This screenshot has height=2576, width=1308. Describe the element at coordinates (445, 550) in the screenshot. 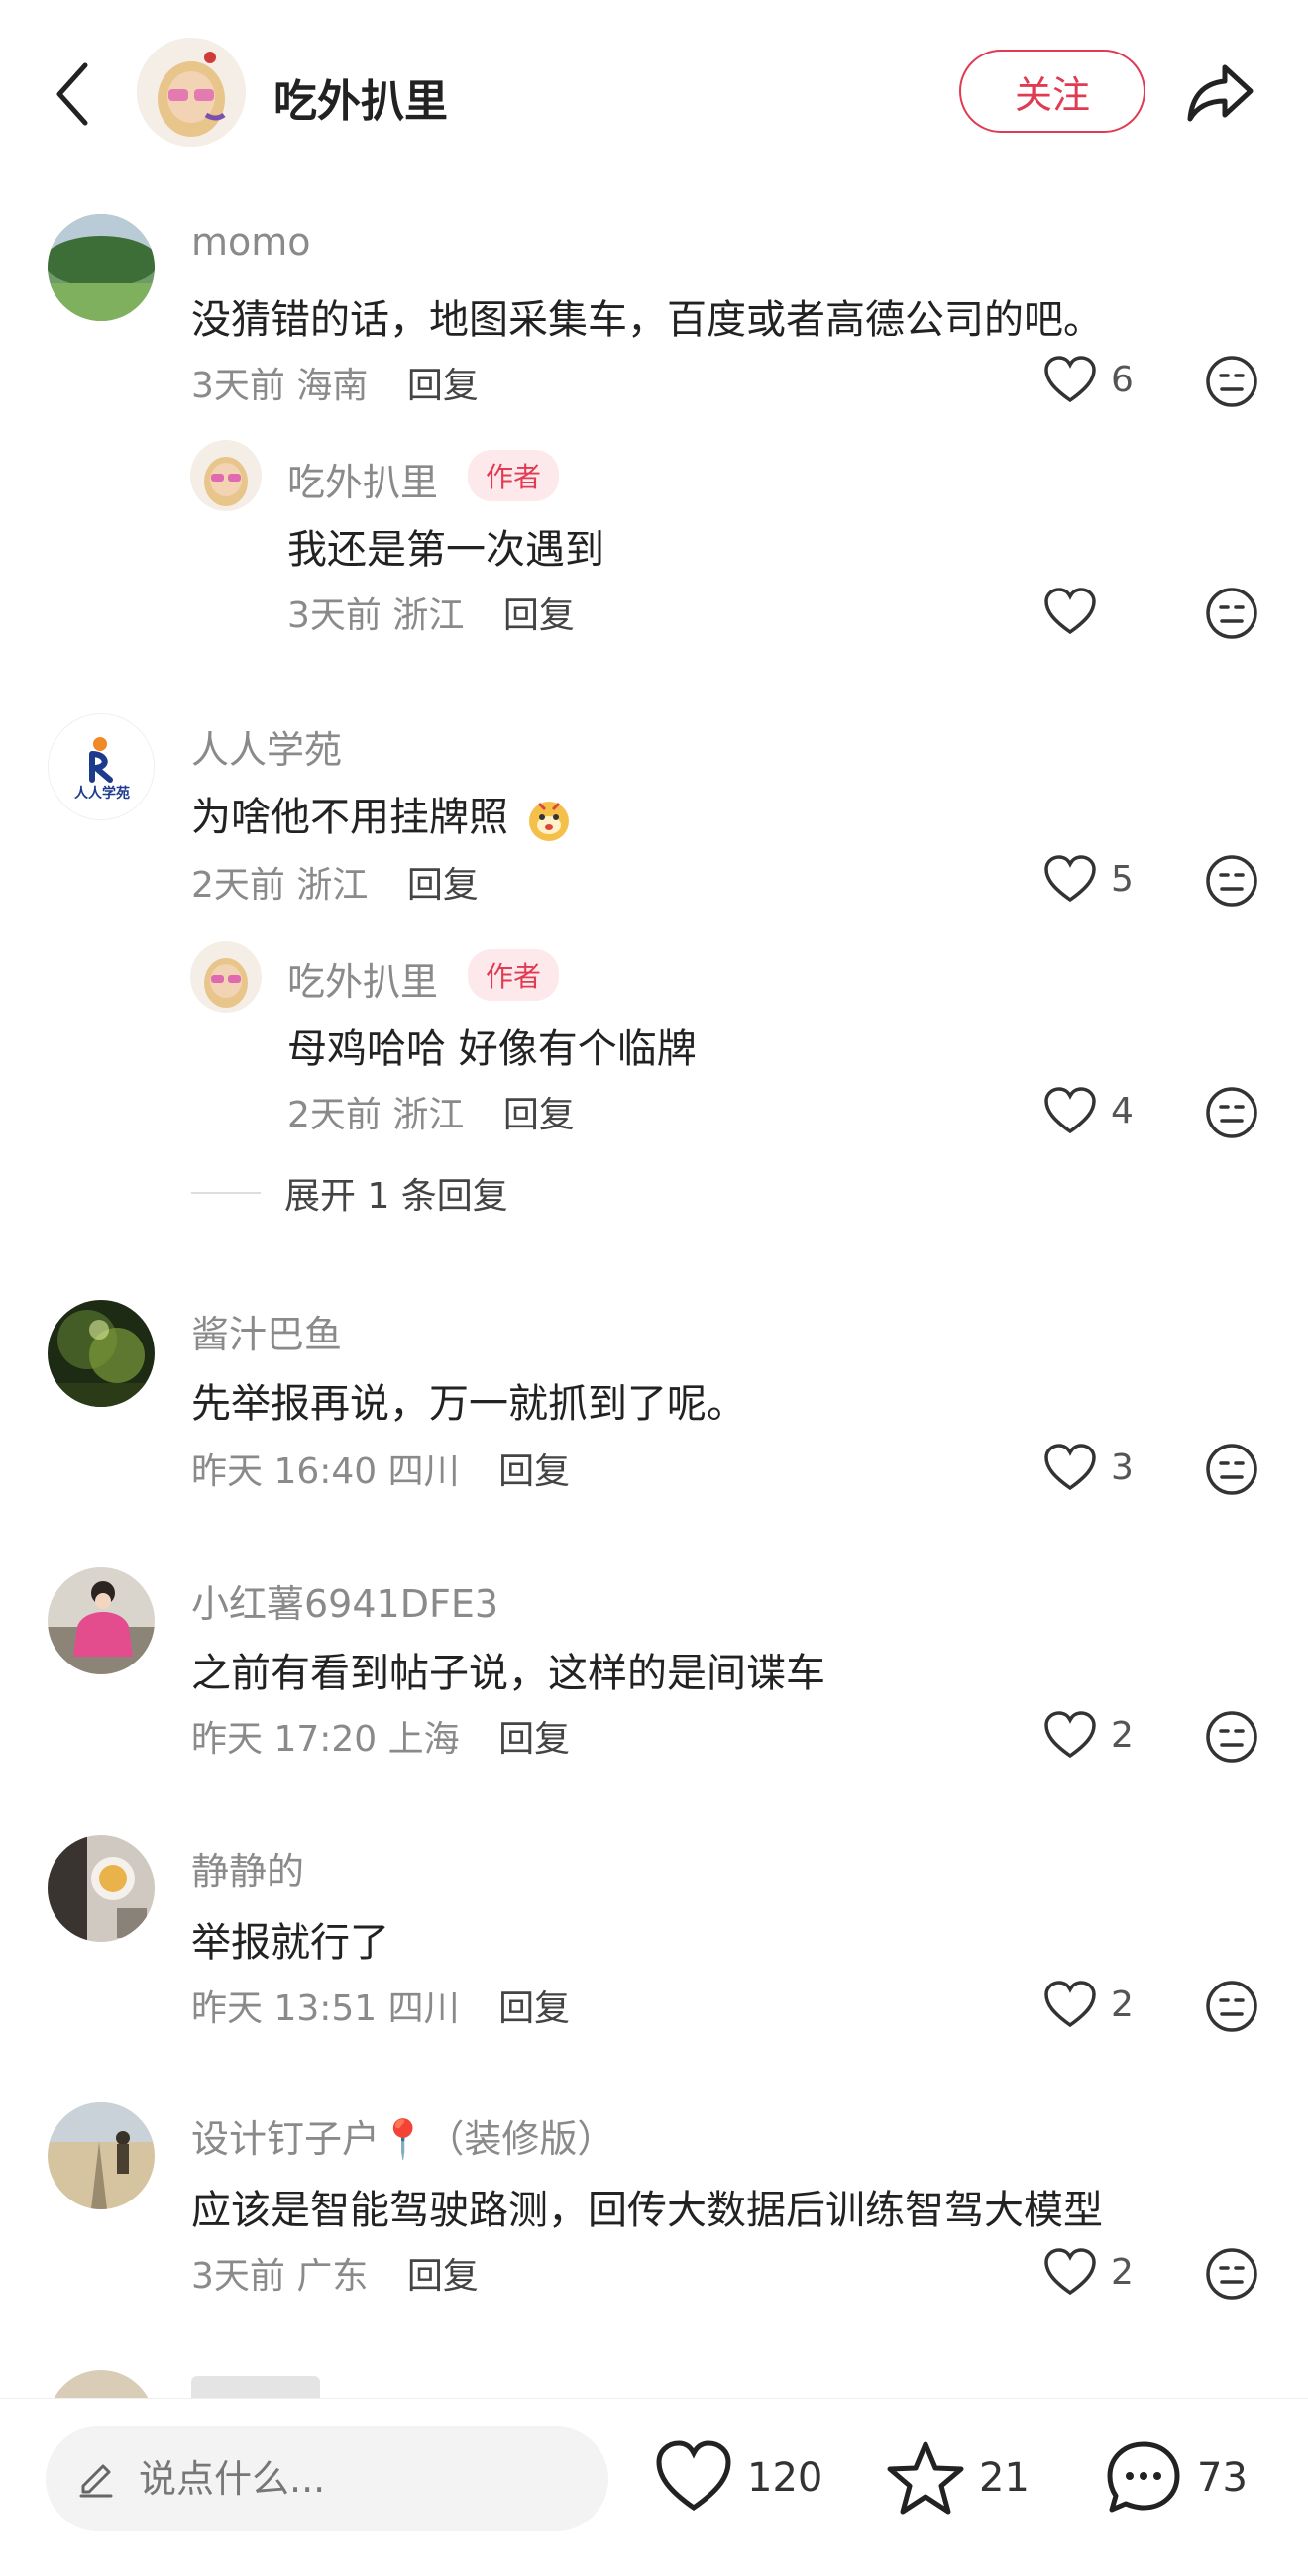

I see `reply-text: 我还是第一次遇到` at that location.